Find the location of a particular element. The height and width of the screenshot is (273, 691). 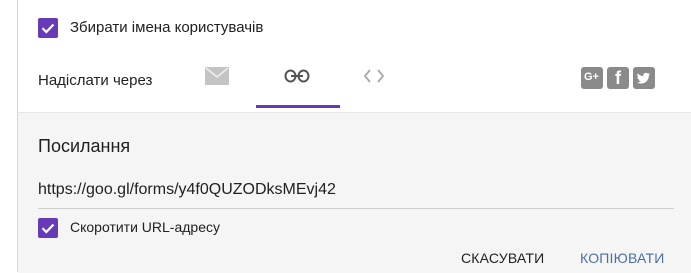

copy-button: КОПІЮВАТИ is located at coordinates (622, 258).